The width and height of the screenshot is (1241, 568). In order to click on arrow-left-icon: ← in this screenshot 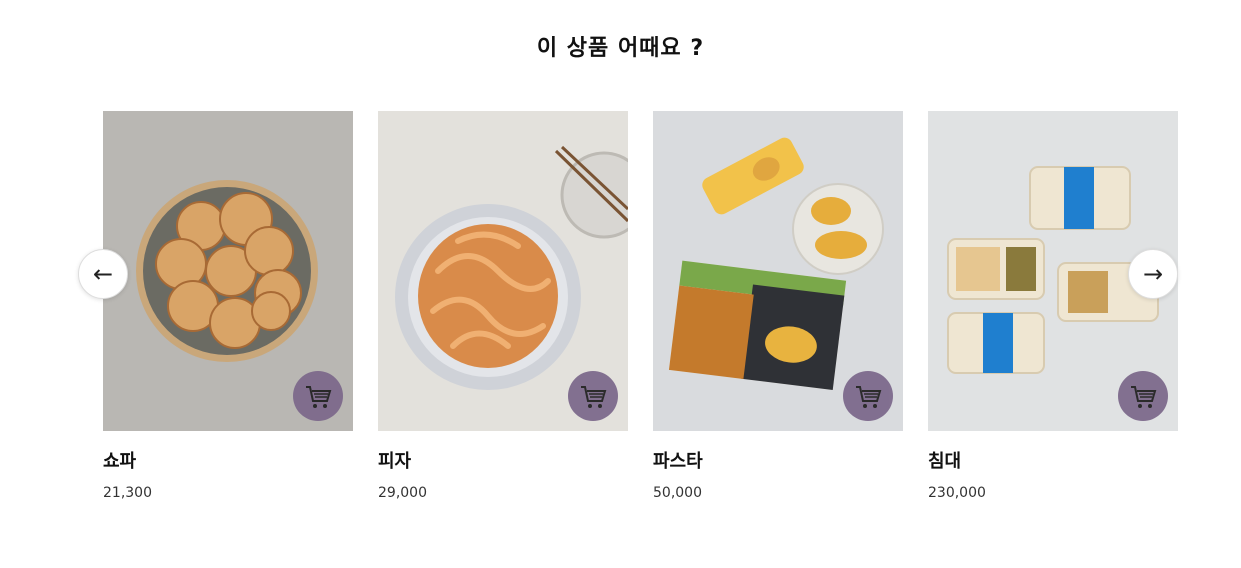, I will do `click(103, 274)`.